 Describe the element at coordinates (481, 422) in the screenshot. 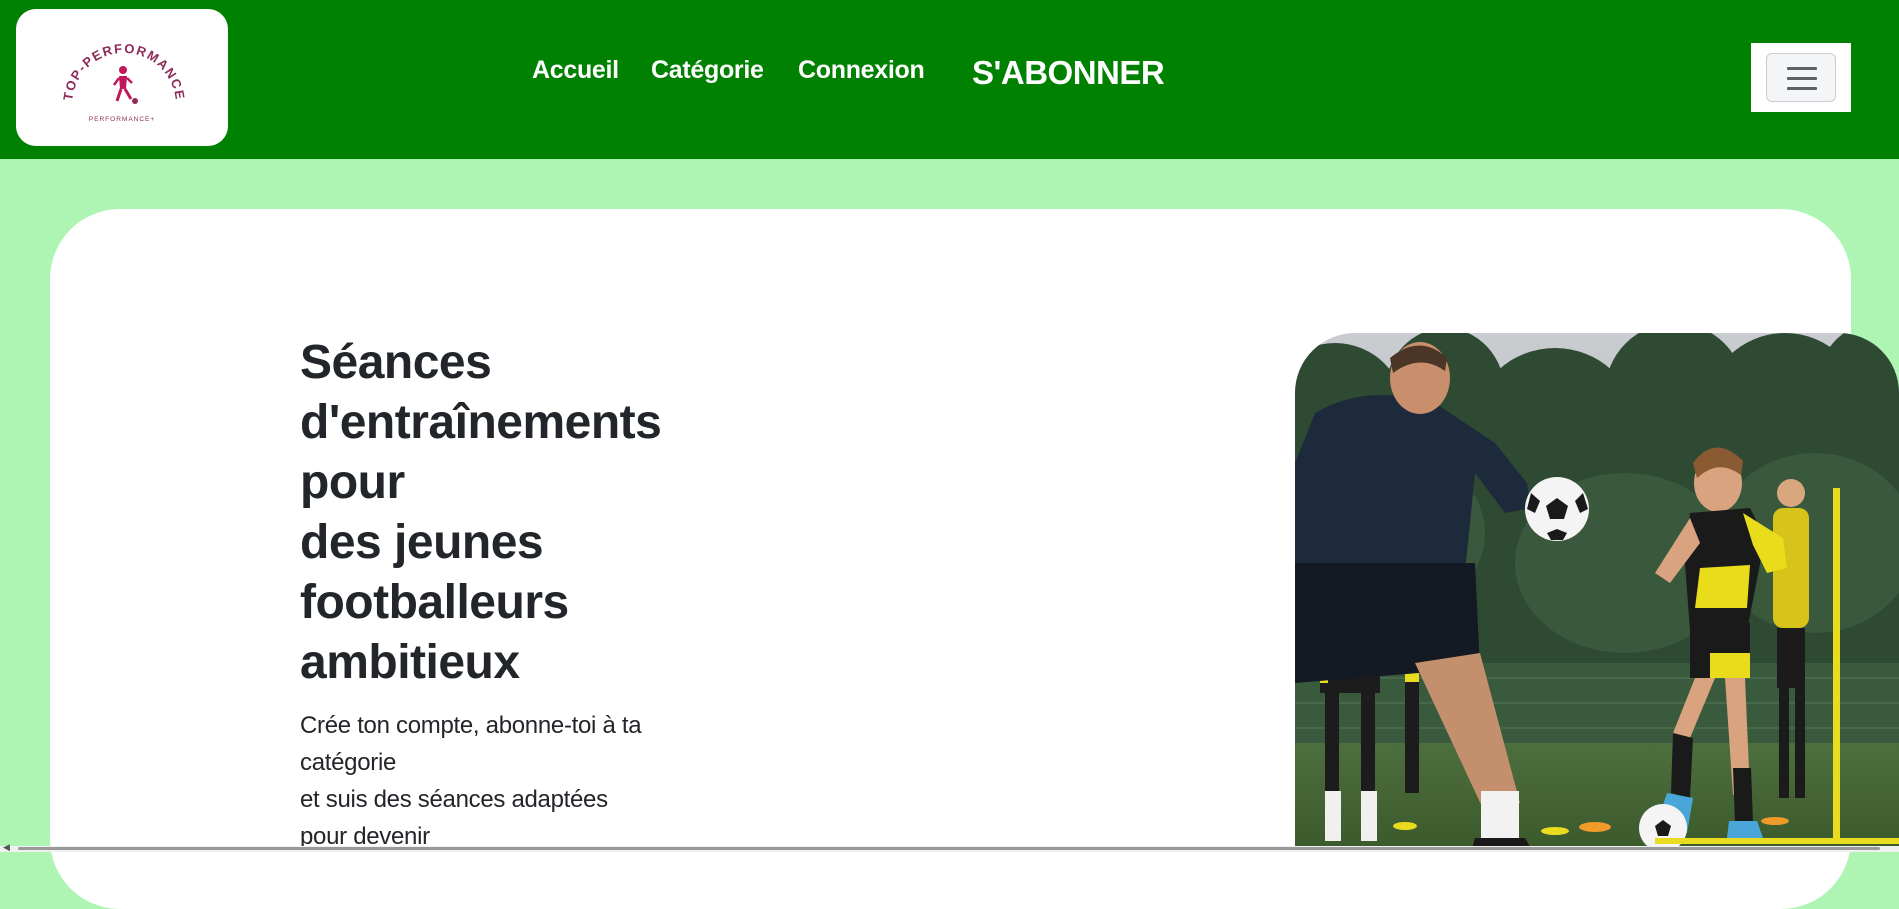

I see `hero-title-line: d'entraînements` at that location.